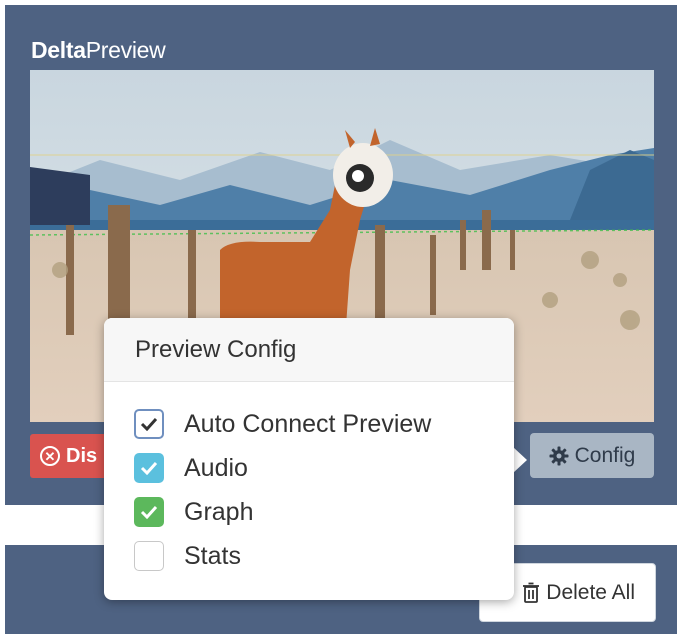  I want to click on option-label: Stats, so click(212, 555).